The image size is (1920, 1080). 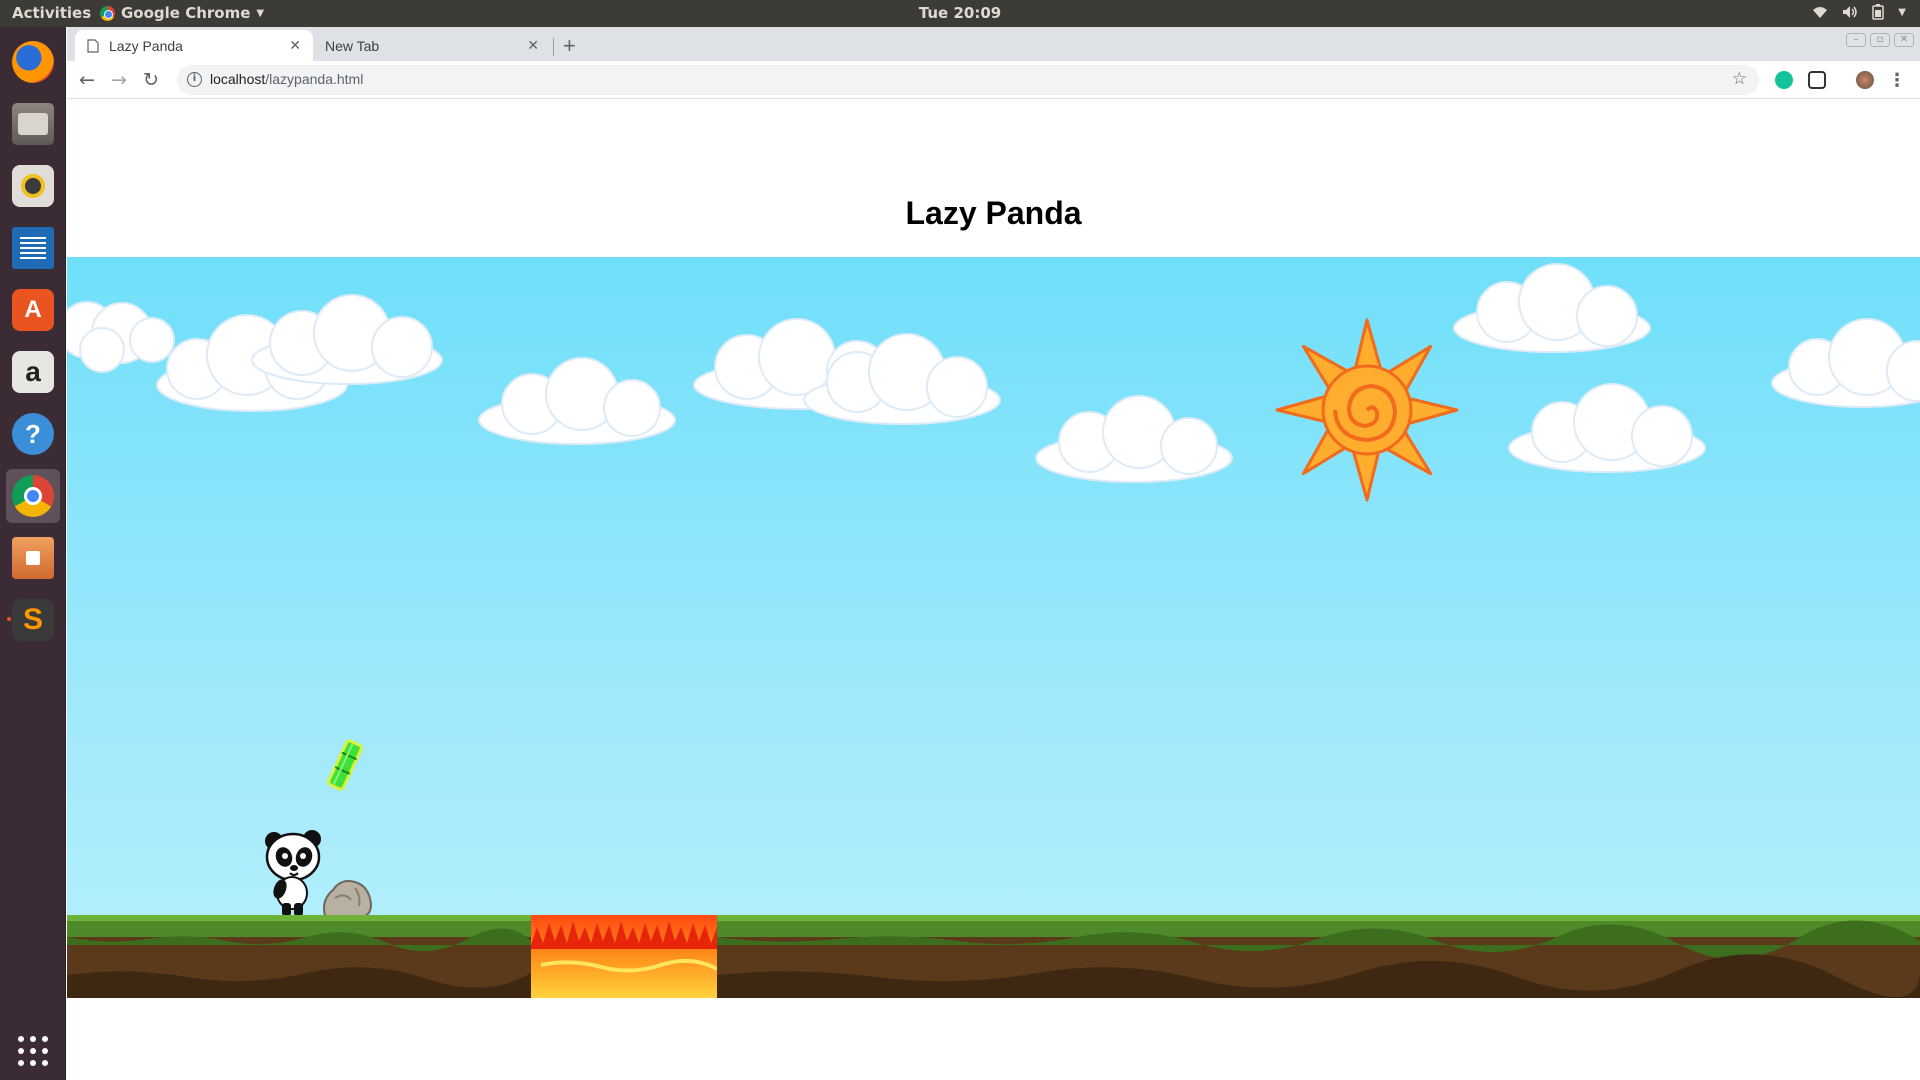 I want to click on chrome-icon, so click(x=33, y=496).